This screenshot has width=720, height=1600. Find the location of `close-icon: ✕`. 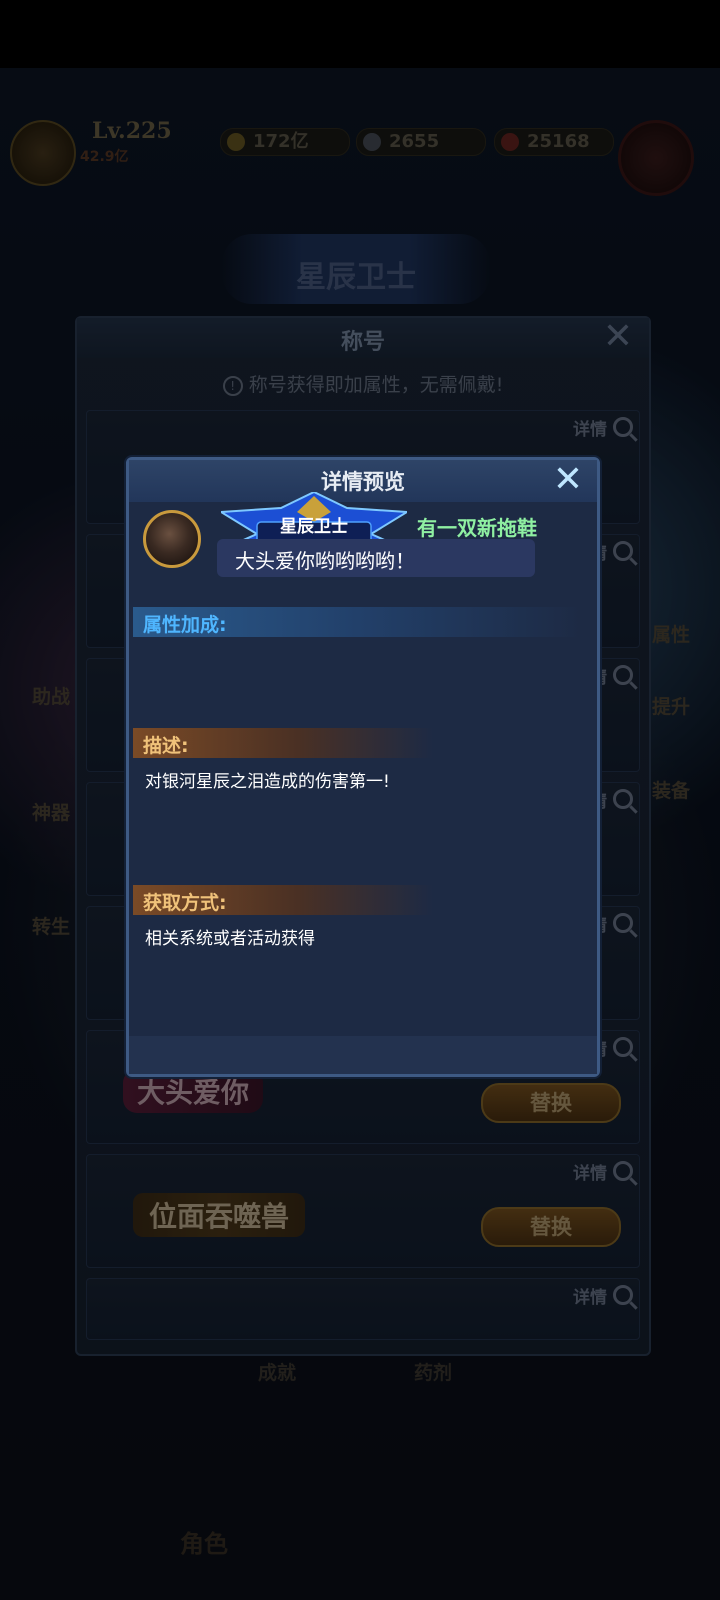

close-icon: ✕ is located at coordinates (568, 481).